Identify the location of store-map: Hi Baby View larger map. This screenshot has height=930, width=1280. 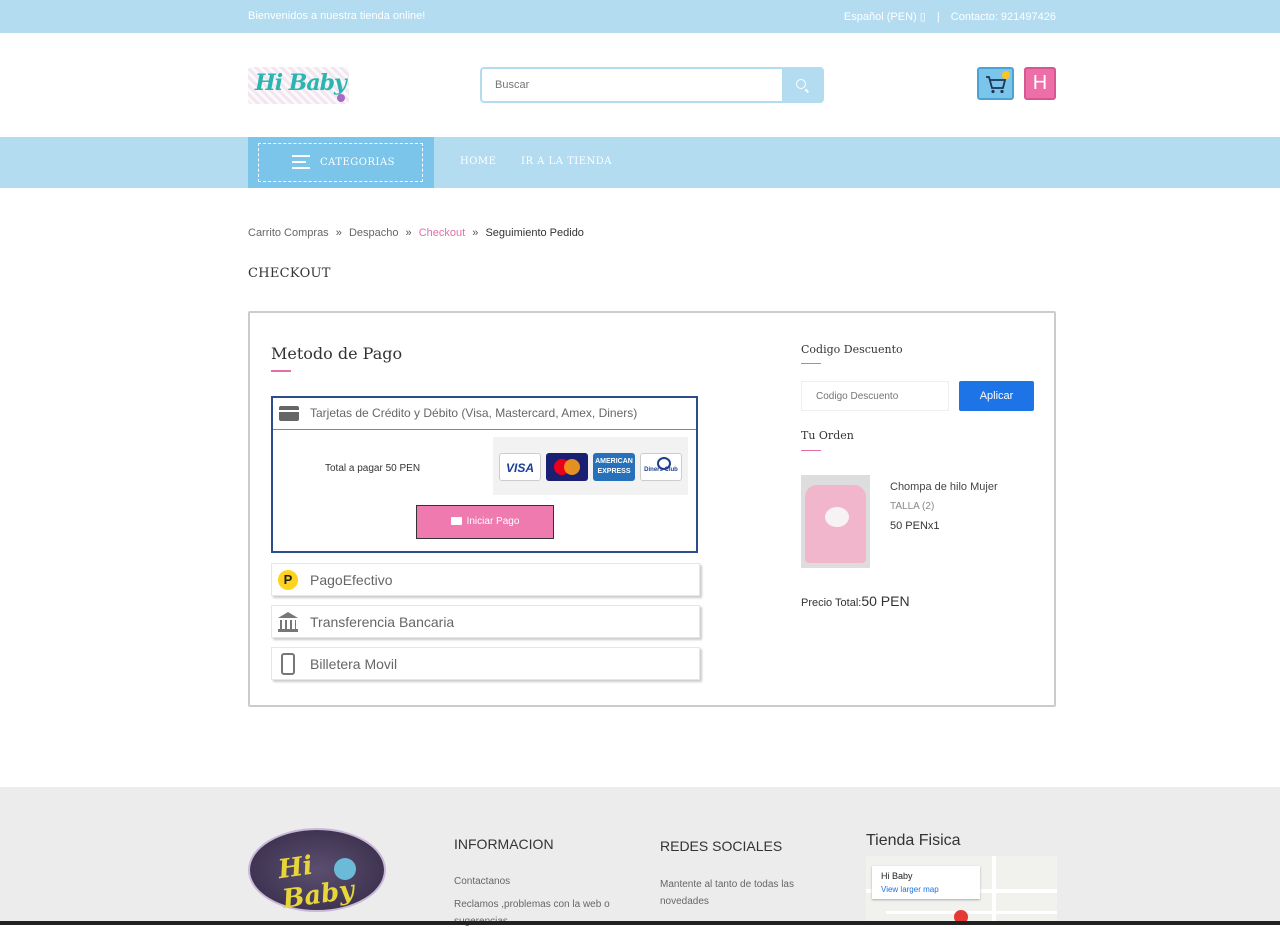
(961, 890).